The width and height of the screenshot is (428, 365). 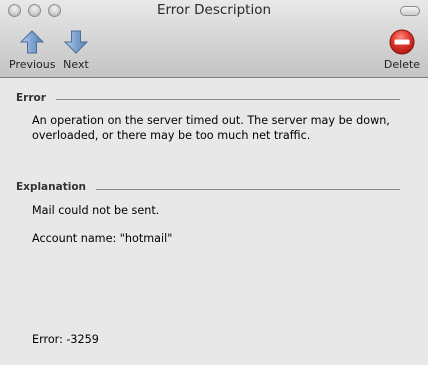 What do you see at coordinates (102, 238) in the screenshot?
I see `account-name-text: Account name: "hotmail"` at bounding box center [102, 238].